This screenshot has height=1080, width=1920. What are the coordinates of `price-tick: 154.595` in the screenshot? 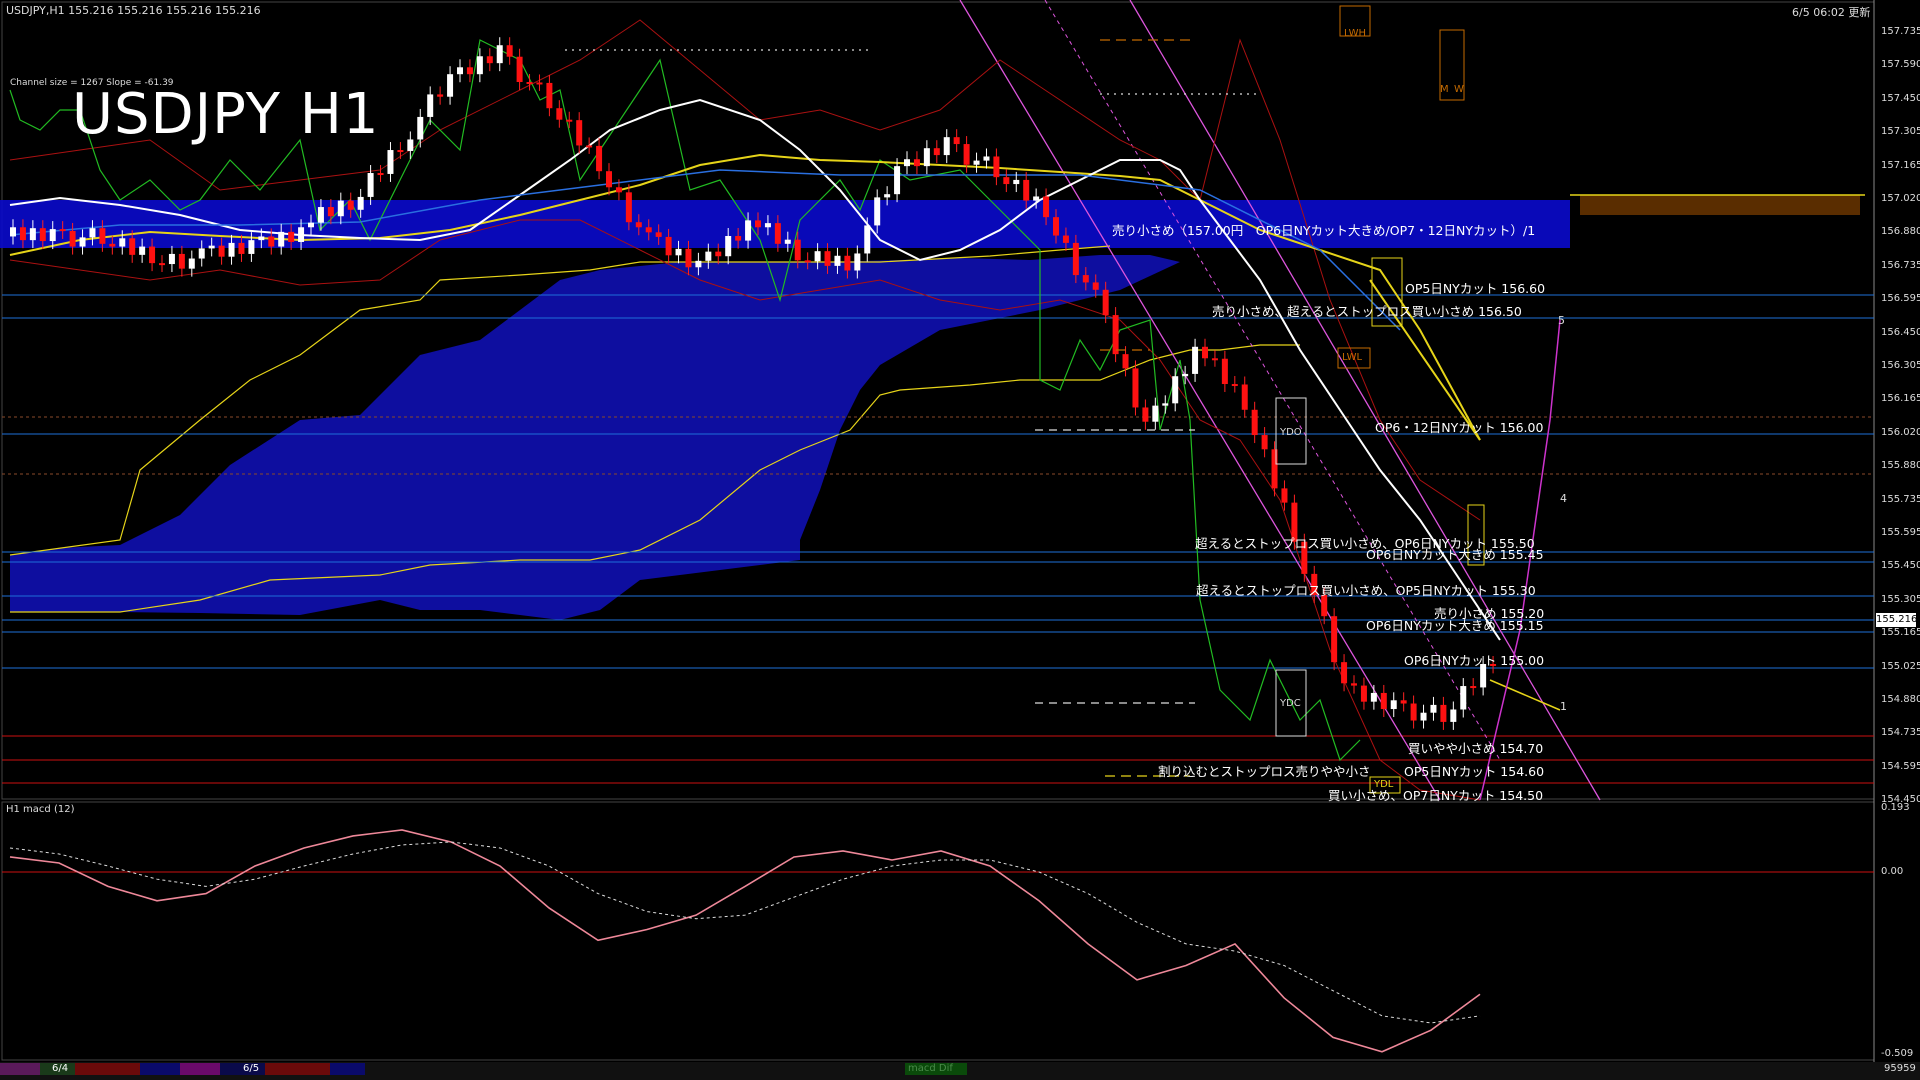 It's located at (1900, 766).